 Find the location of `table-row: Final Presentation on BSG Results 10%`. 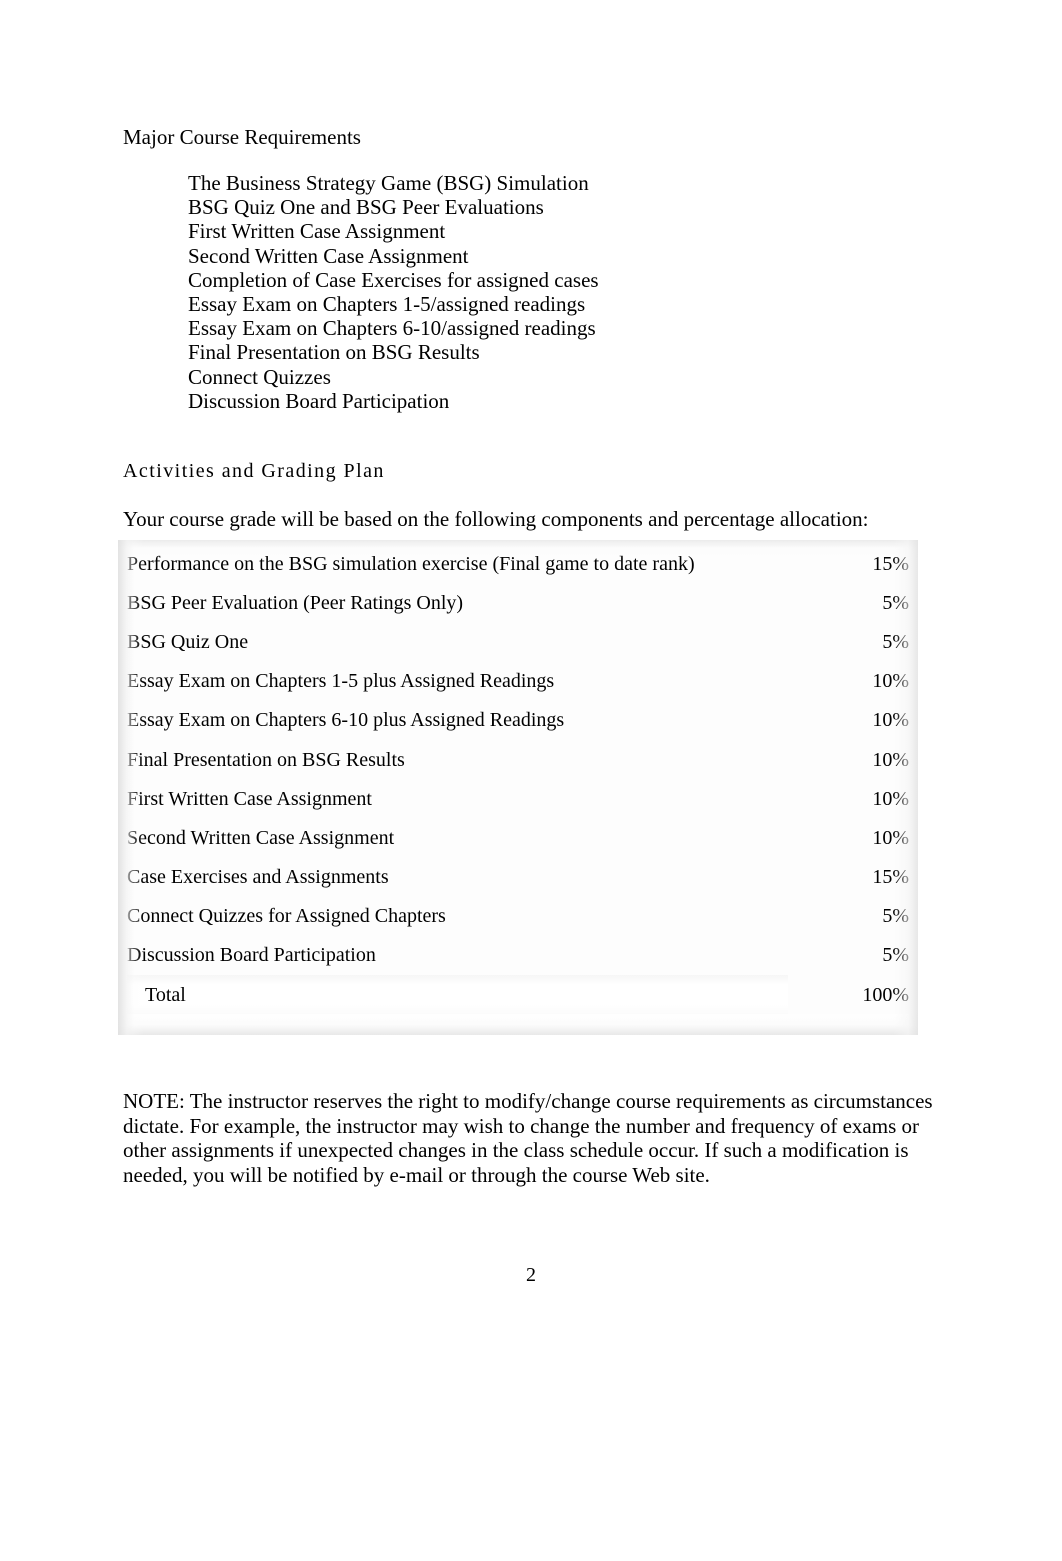

table-row: Final Presentation on BSG Results 10% is located at coordinates (518, 759).